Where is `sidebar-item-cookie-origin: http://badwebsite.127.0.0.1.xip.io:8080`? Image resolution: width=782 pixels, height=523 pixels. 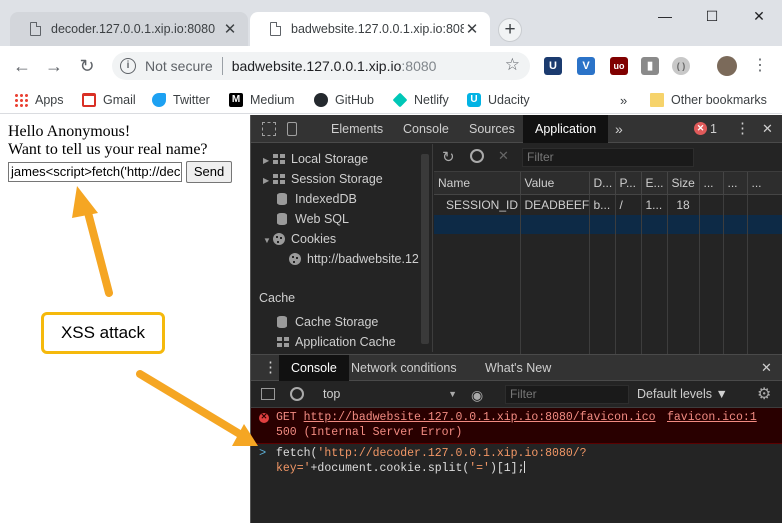 sidebar-item-cookie-origin: http://badwebsite.127.0.0.1.xip.io:8080 is located at coordinates (354, 259).